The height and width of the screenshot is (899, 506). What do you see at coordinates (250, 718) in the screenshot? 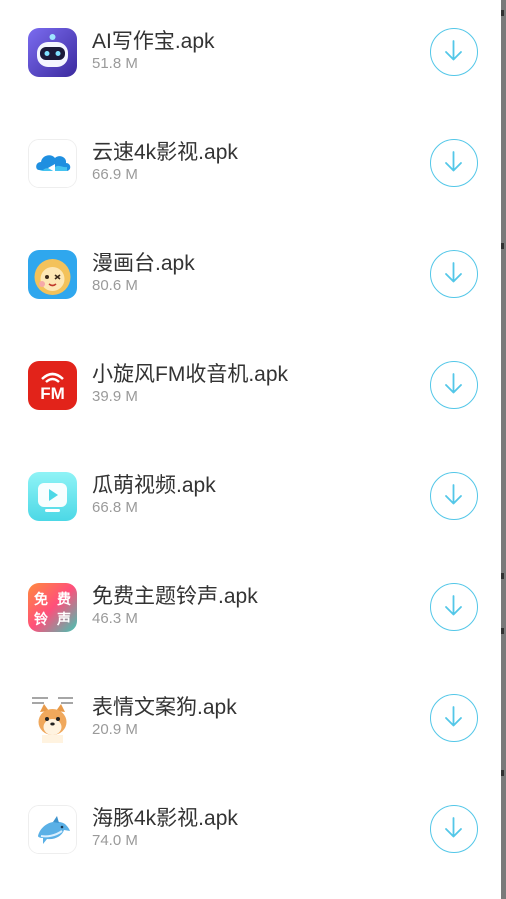
I see `list-item: 表情文案狗.apk 20.9 M` at bounding box center [250, 718].